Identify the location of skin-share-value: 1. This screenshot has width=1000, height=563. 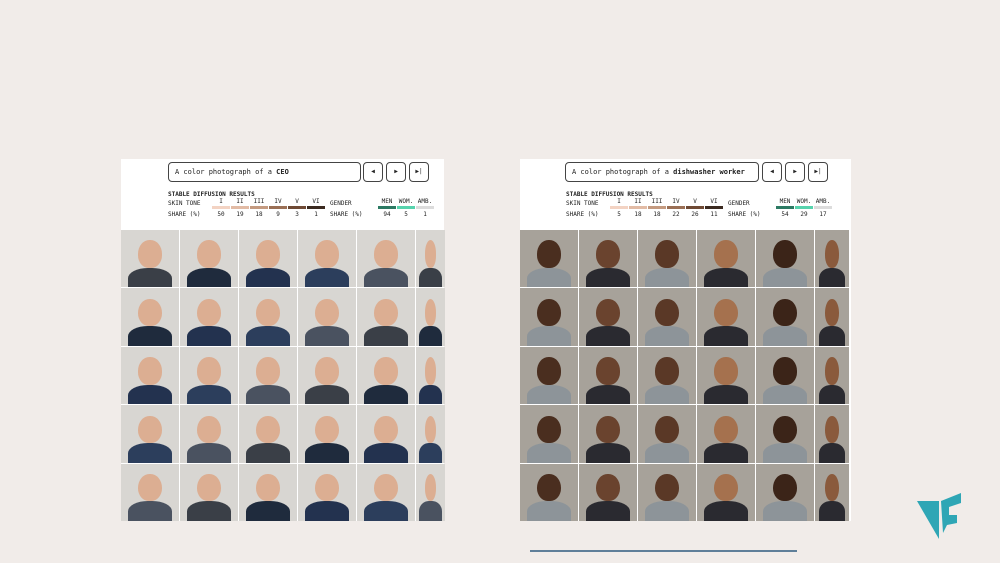
(316, 214).